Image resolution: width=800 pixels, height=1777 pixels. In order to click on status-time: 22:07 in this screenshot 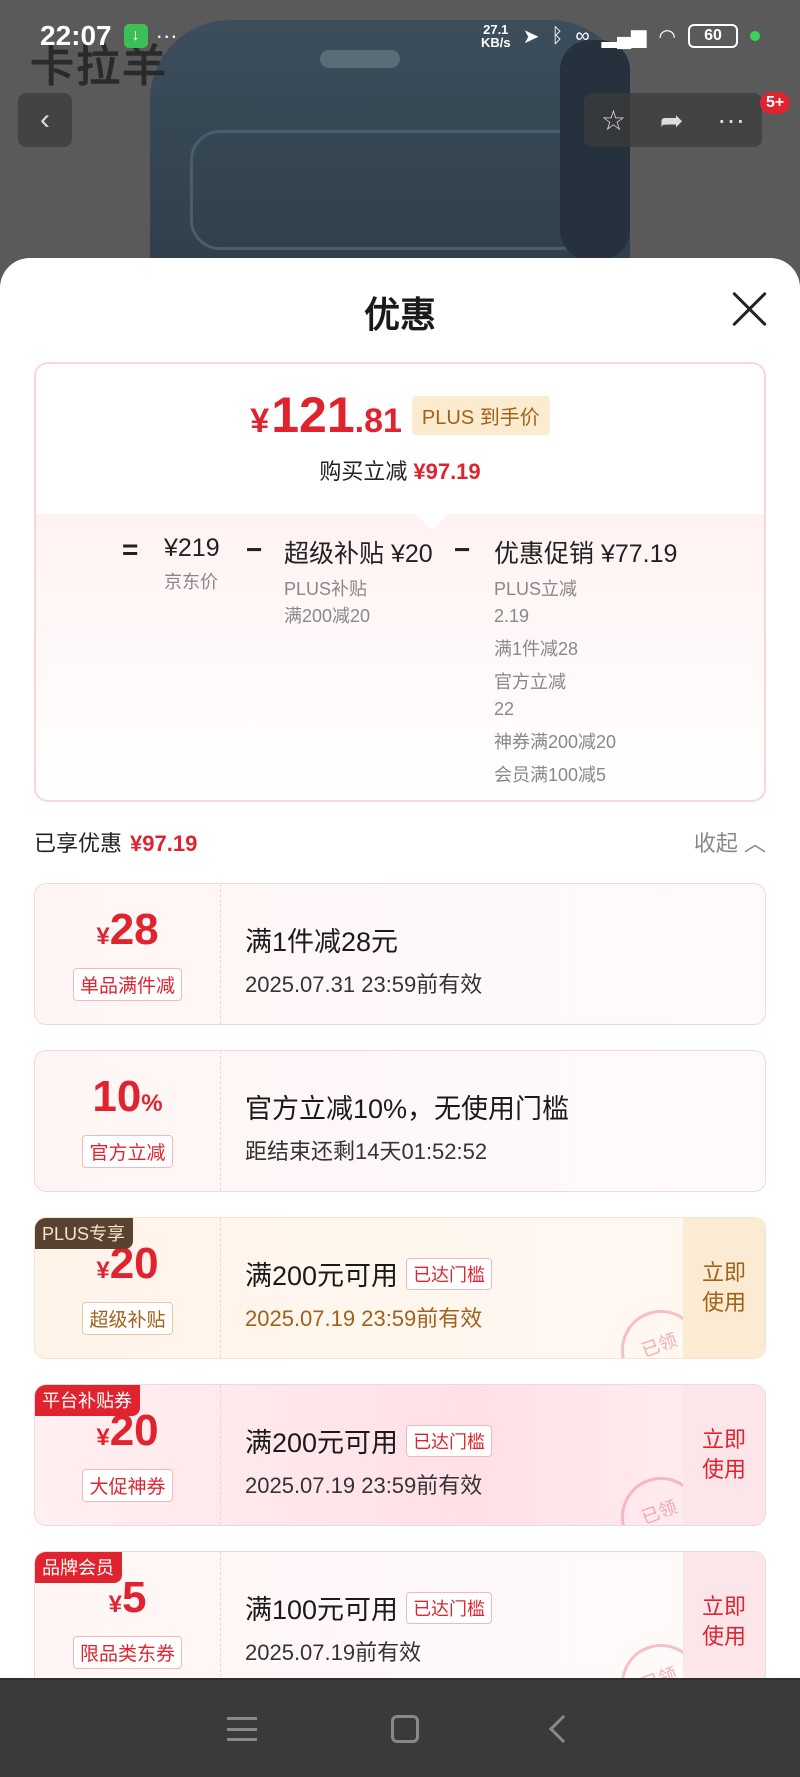, I will do `click(76, 35)`.